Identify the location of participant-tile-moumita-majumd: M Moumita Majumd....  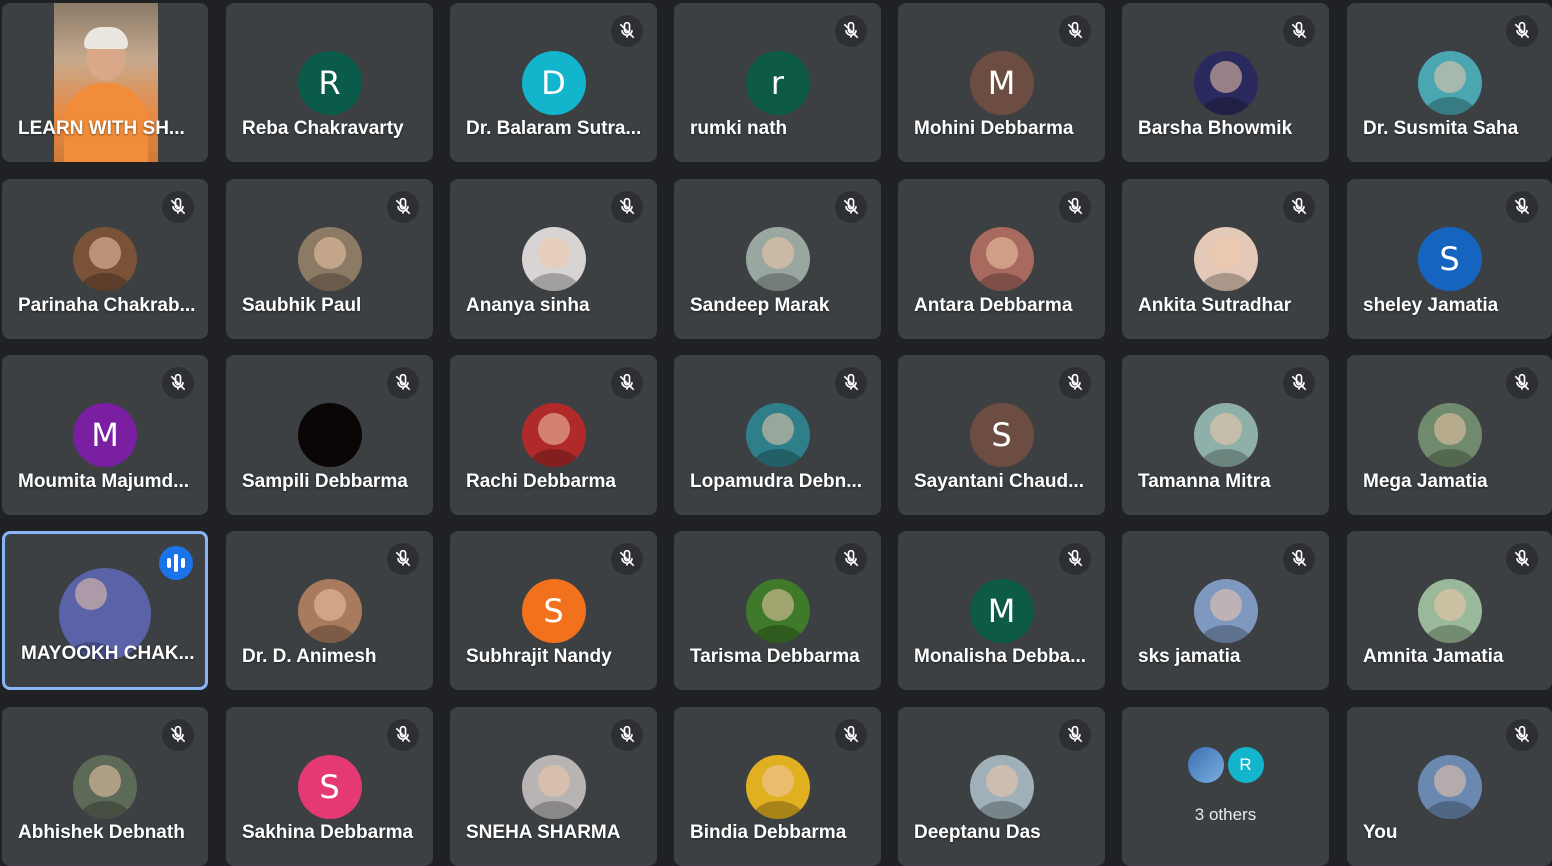
(105, 435).